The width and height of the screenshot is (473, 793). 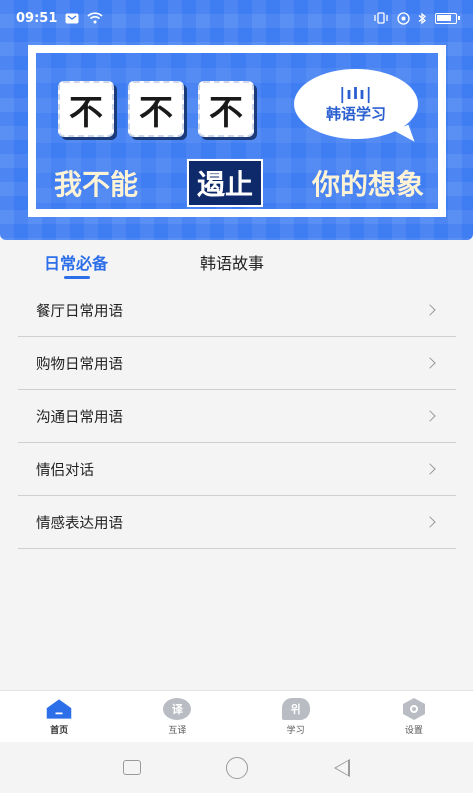 What do you see at coordinates (237, 310) in the screenshot?
I see `list-item: 餐厅日常用语` at bounding box center [237, 310].